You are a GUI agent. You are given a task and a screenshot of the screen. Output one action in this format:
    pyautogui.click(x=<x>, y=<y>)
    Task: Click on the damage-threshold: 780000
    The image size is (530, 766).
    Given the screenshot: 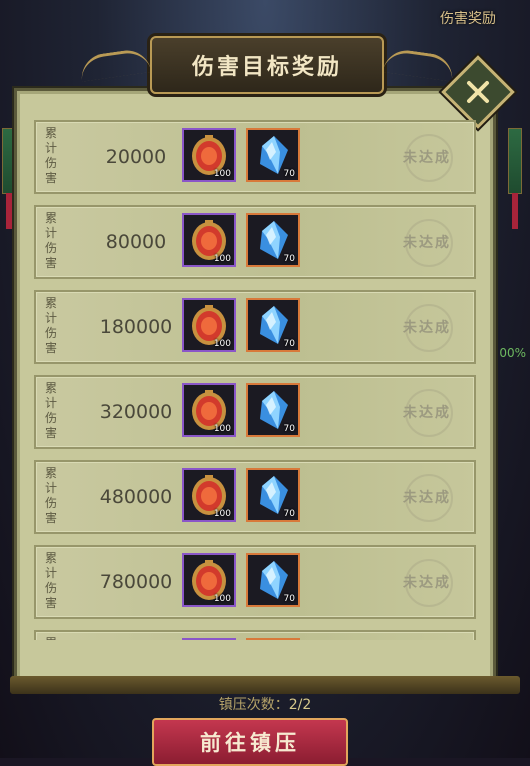 What is the action you would take?
    pyautogui.click(x=136, y=582)
    